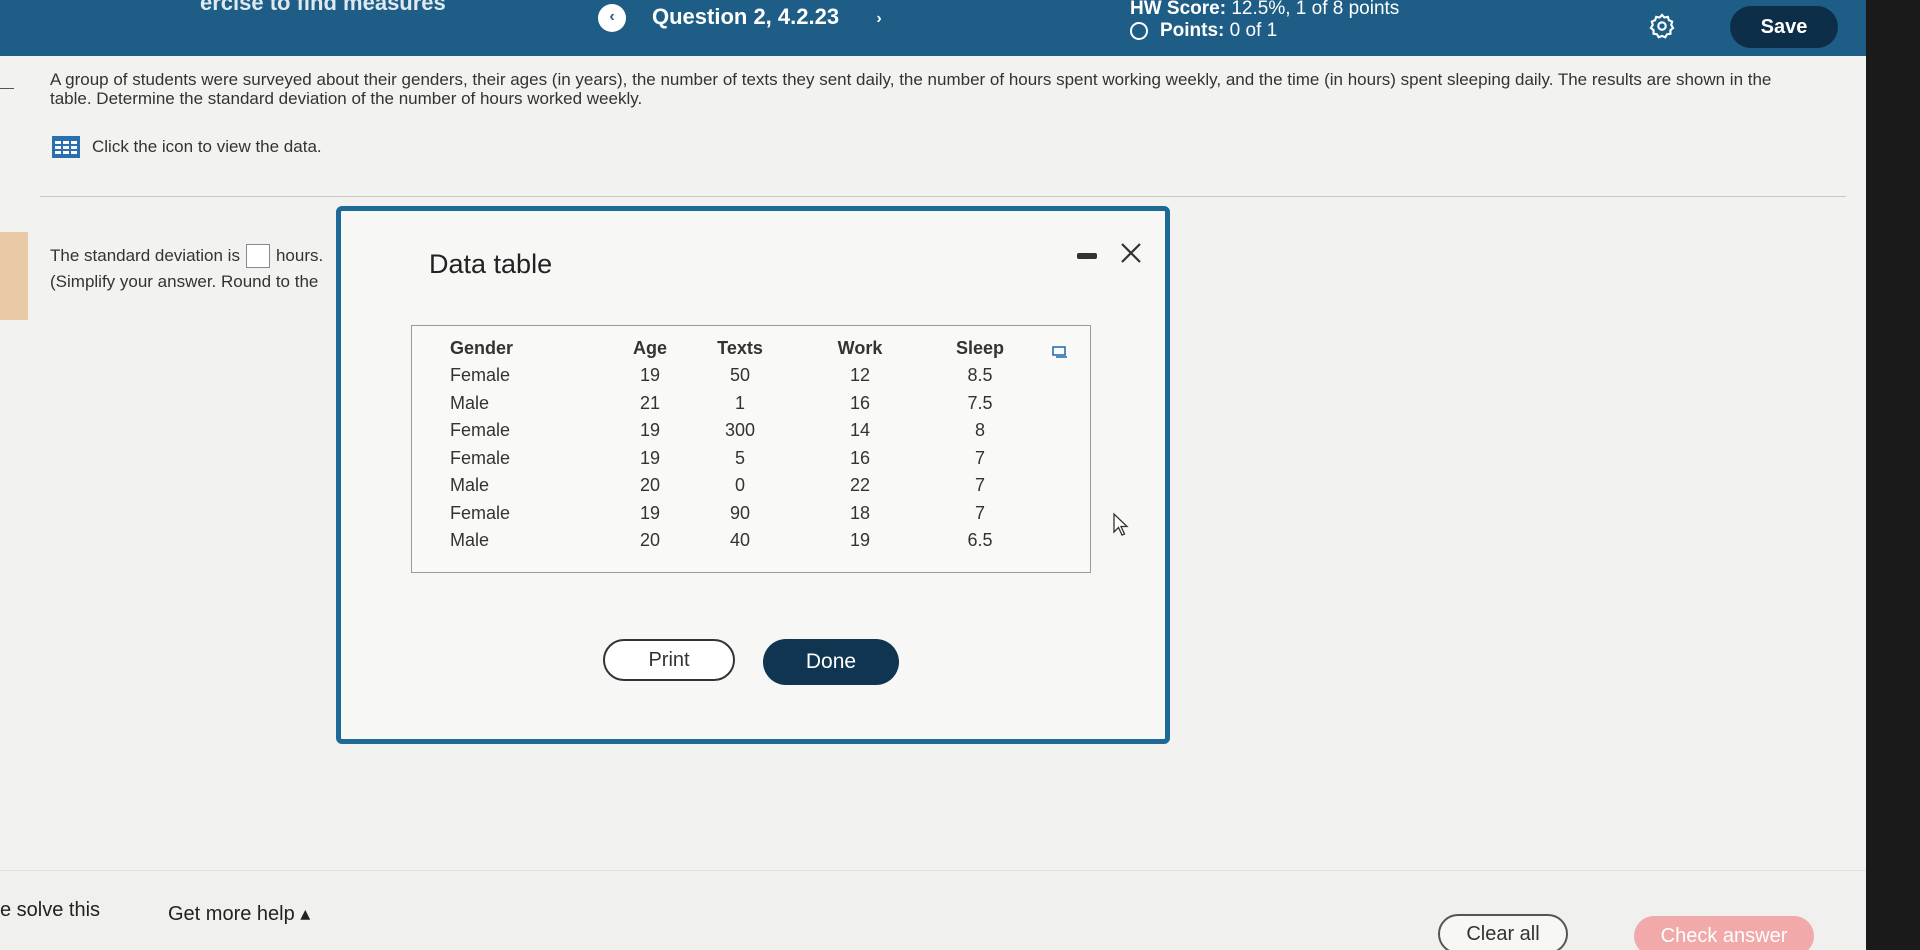 The height and width of the screenshot is (950, 1920). I want to click on points-label: Points:, so click(1192, 30).